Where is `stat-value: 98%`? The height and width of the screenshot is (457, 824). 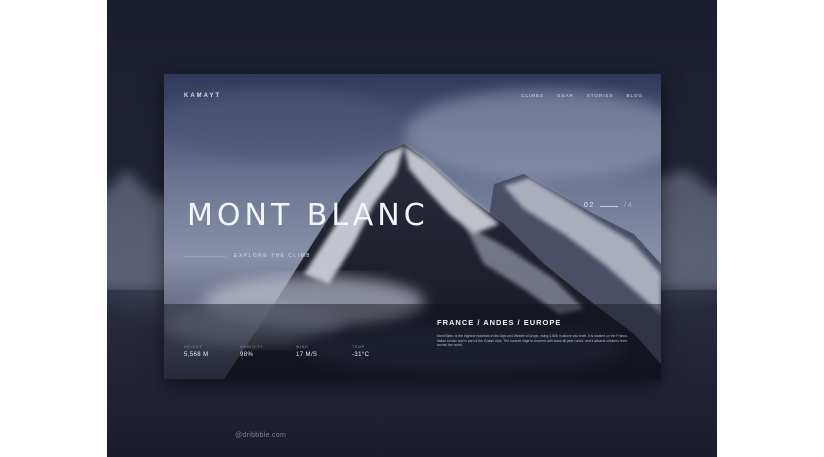
stat-value: 98% is located at coordinates (247, 355).